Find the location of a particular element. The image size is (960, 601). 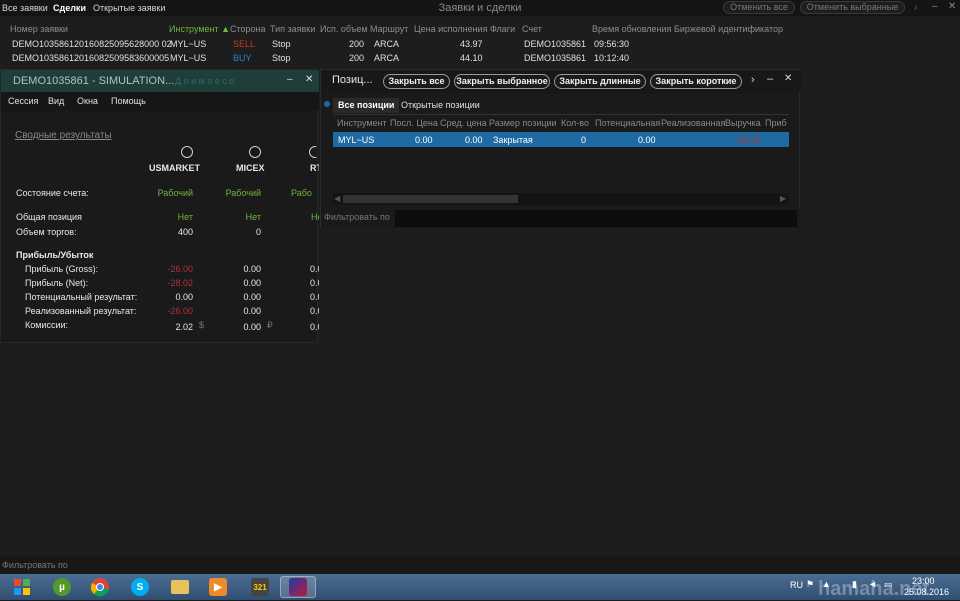

account-state-usmarket: Рабочий is located at coordinates (175, 193).